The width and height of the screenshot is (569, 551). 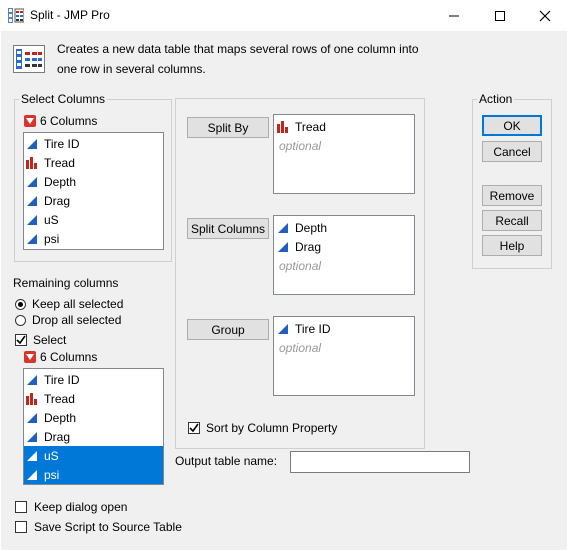 I want to click on select-columns-title: Select Columns, so click(x=63, y=99).